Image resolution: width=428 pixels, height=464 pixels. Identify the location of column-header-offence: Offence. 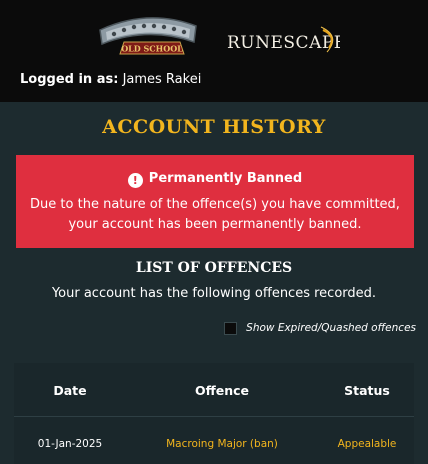
(222, 390).